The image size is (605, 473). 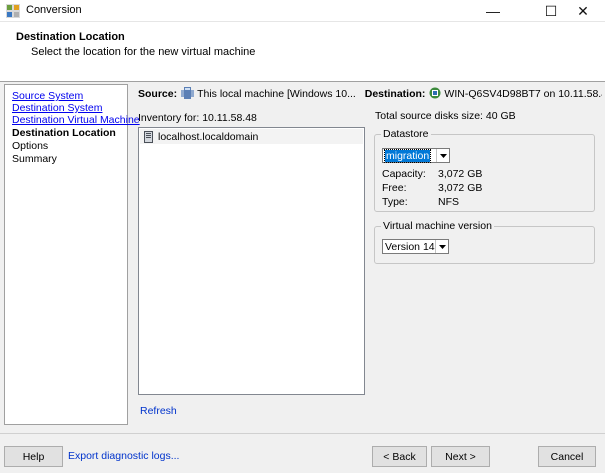 I want to click on vm-version-select: Version 14, so click(x=415, y=246).